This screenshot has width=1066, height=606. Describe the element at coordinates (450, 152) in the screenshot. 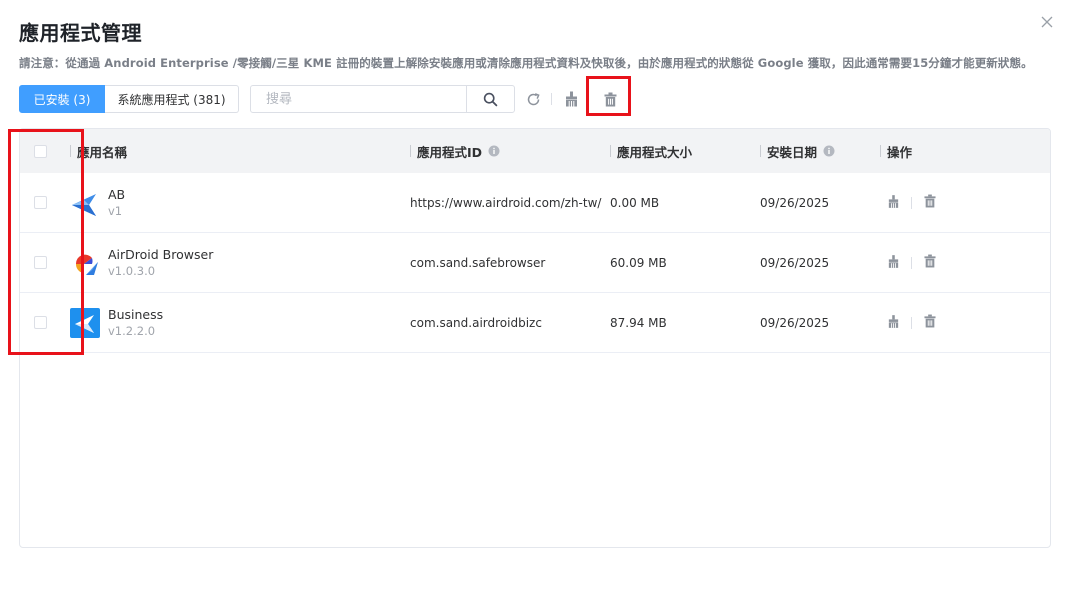

I see `header-id-label: 應用程式ID` at that location.